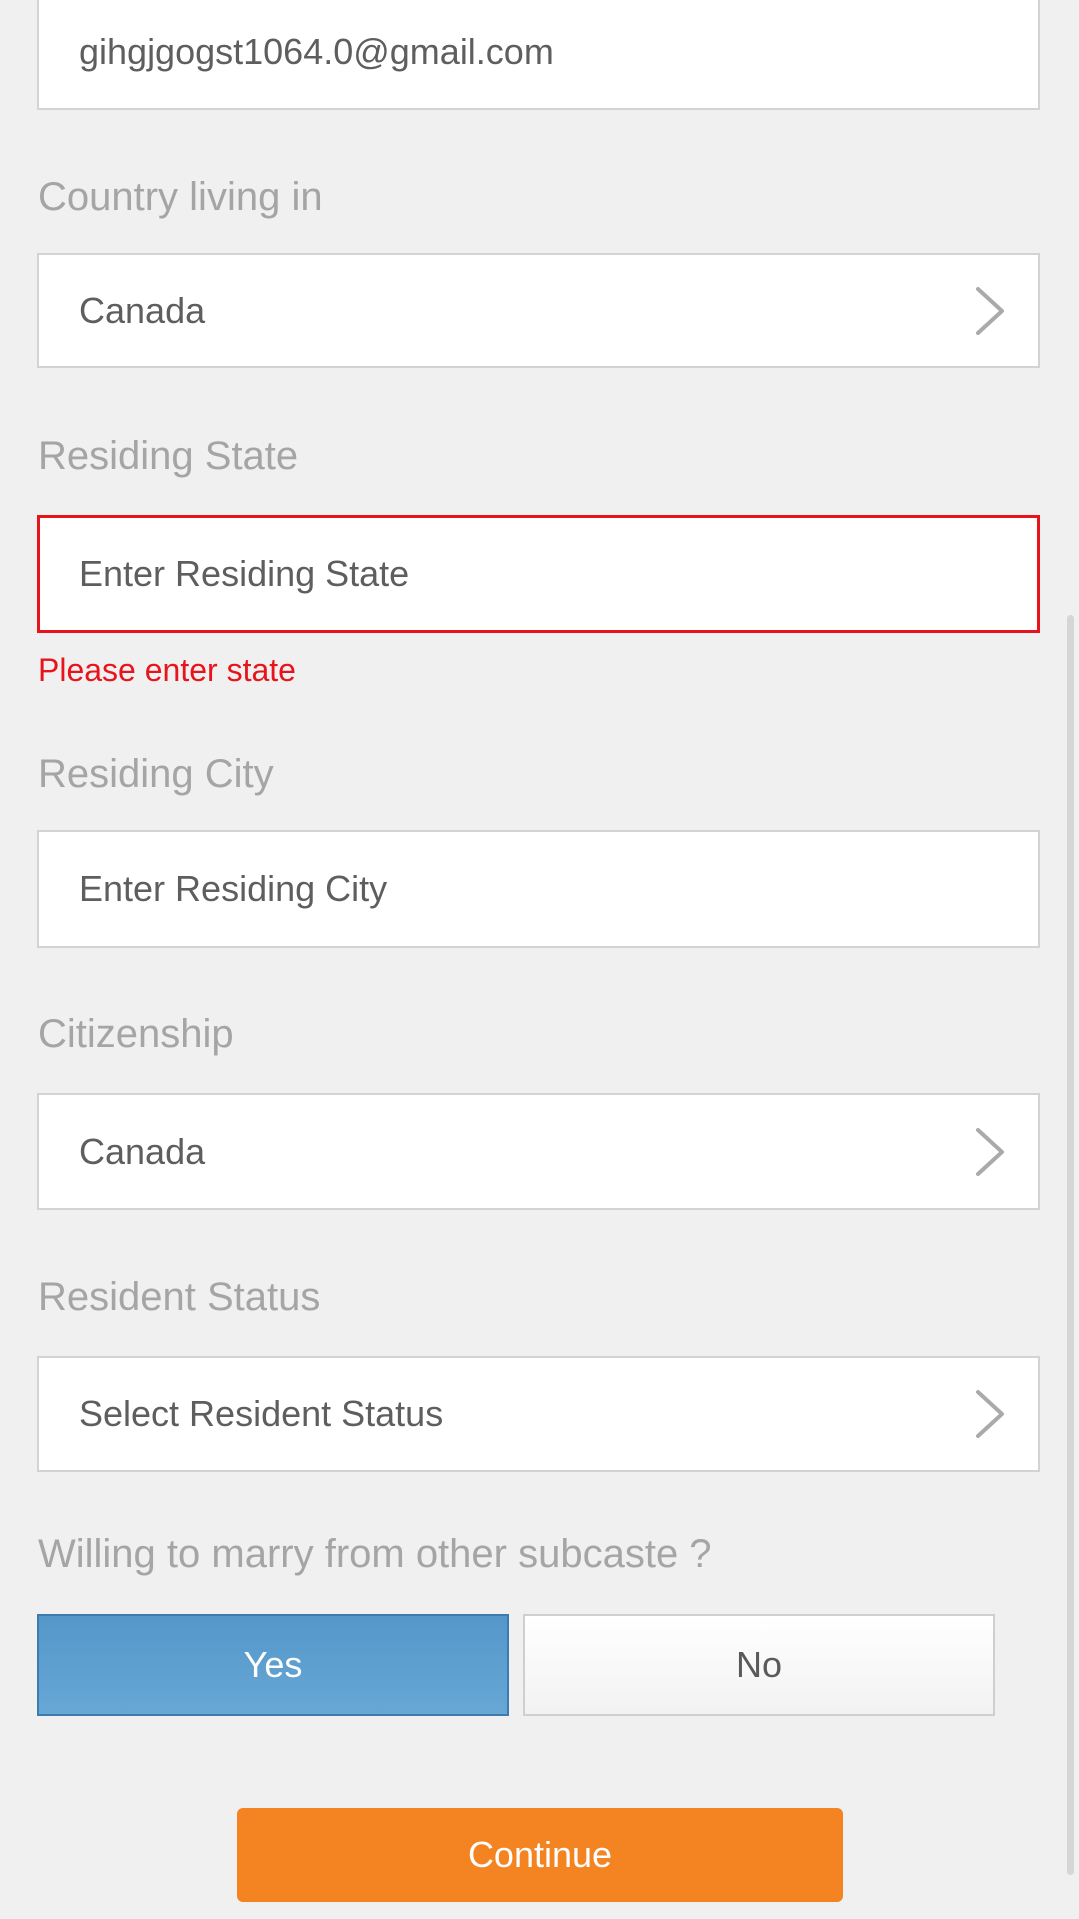 The width and height of the screenshot is (1079, 1919). Describe the element at coordinates (538, 574) in the screenshot. I see `state-input: Enter Residing State` at that location.